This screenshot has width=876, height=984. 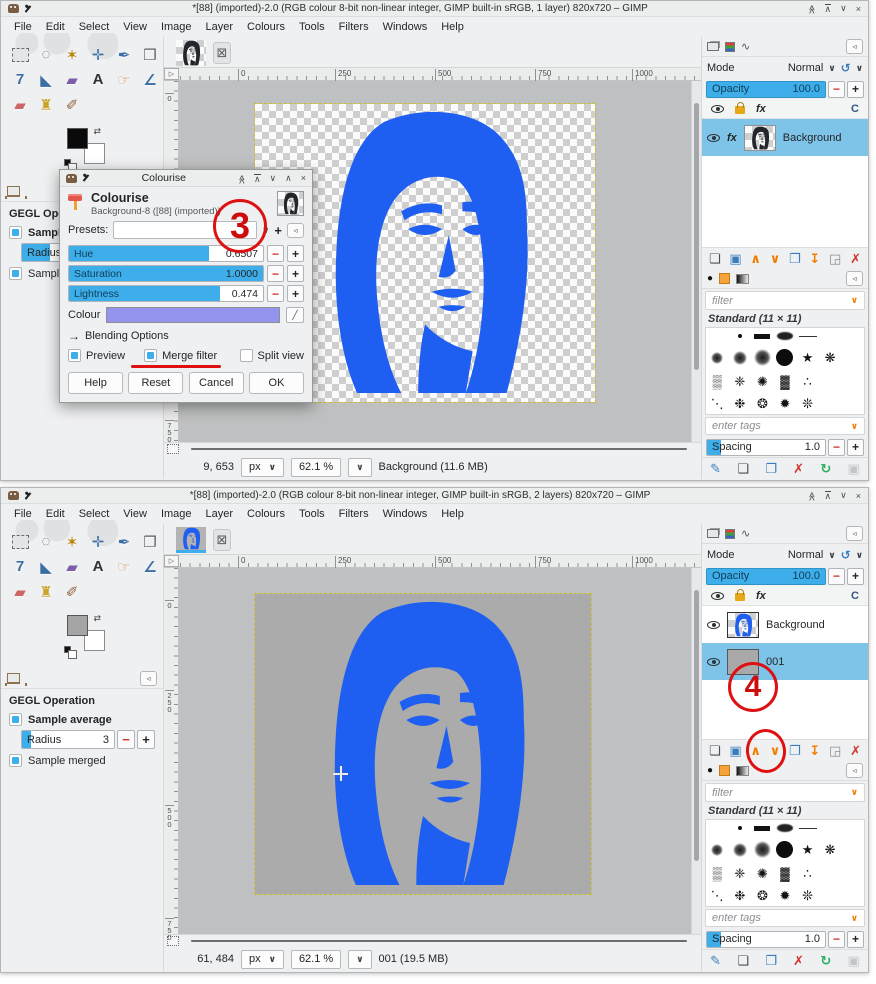 What do you see at coordinates (732, 138) in the screenshot?
I see `layer-fx-icon: fx` at bounding box center [732, 138].